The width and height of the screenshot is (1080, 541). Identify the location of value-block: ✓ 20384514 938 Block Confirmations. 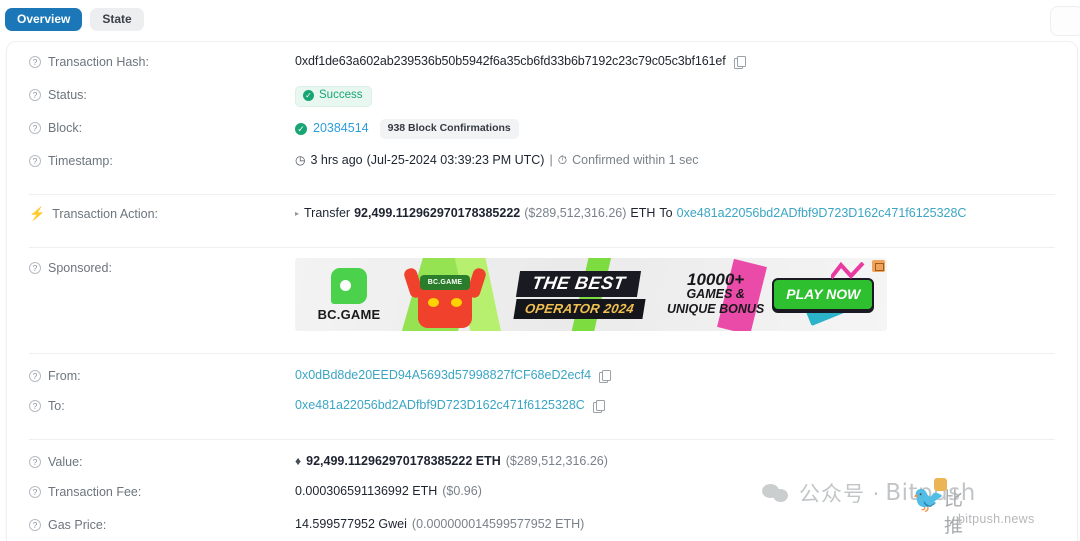
(675, 129).